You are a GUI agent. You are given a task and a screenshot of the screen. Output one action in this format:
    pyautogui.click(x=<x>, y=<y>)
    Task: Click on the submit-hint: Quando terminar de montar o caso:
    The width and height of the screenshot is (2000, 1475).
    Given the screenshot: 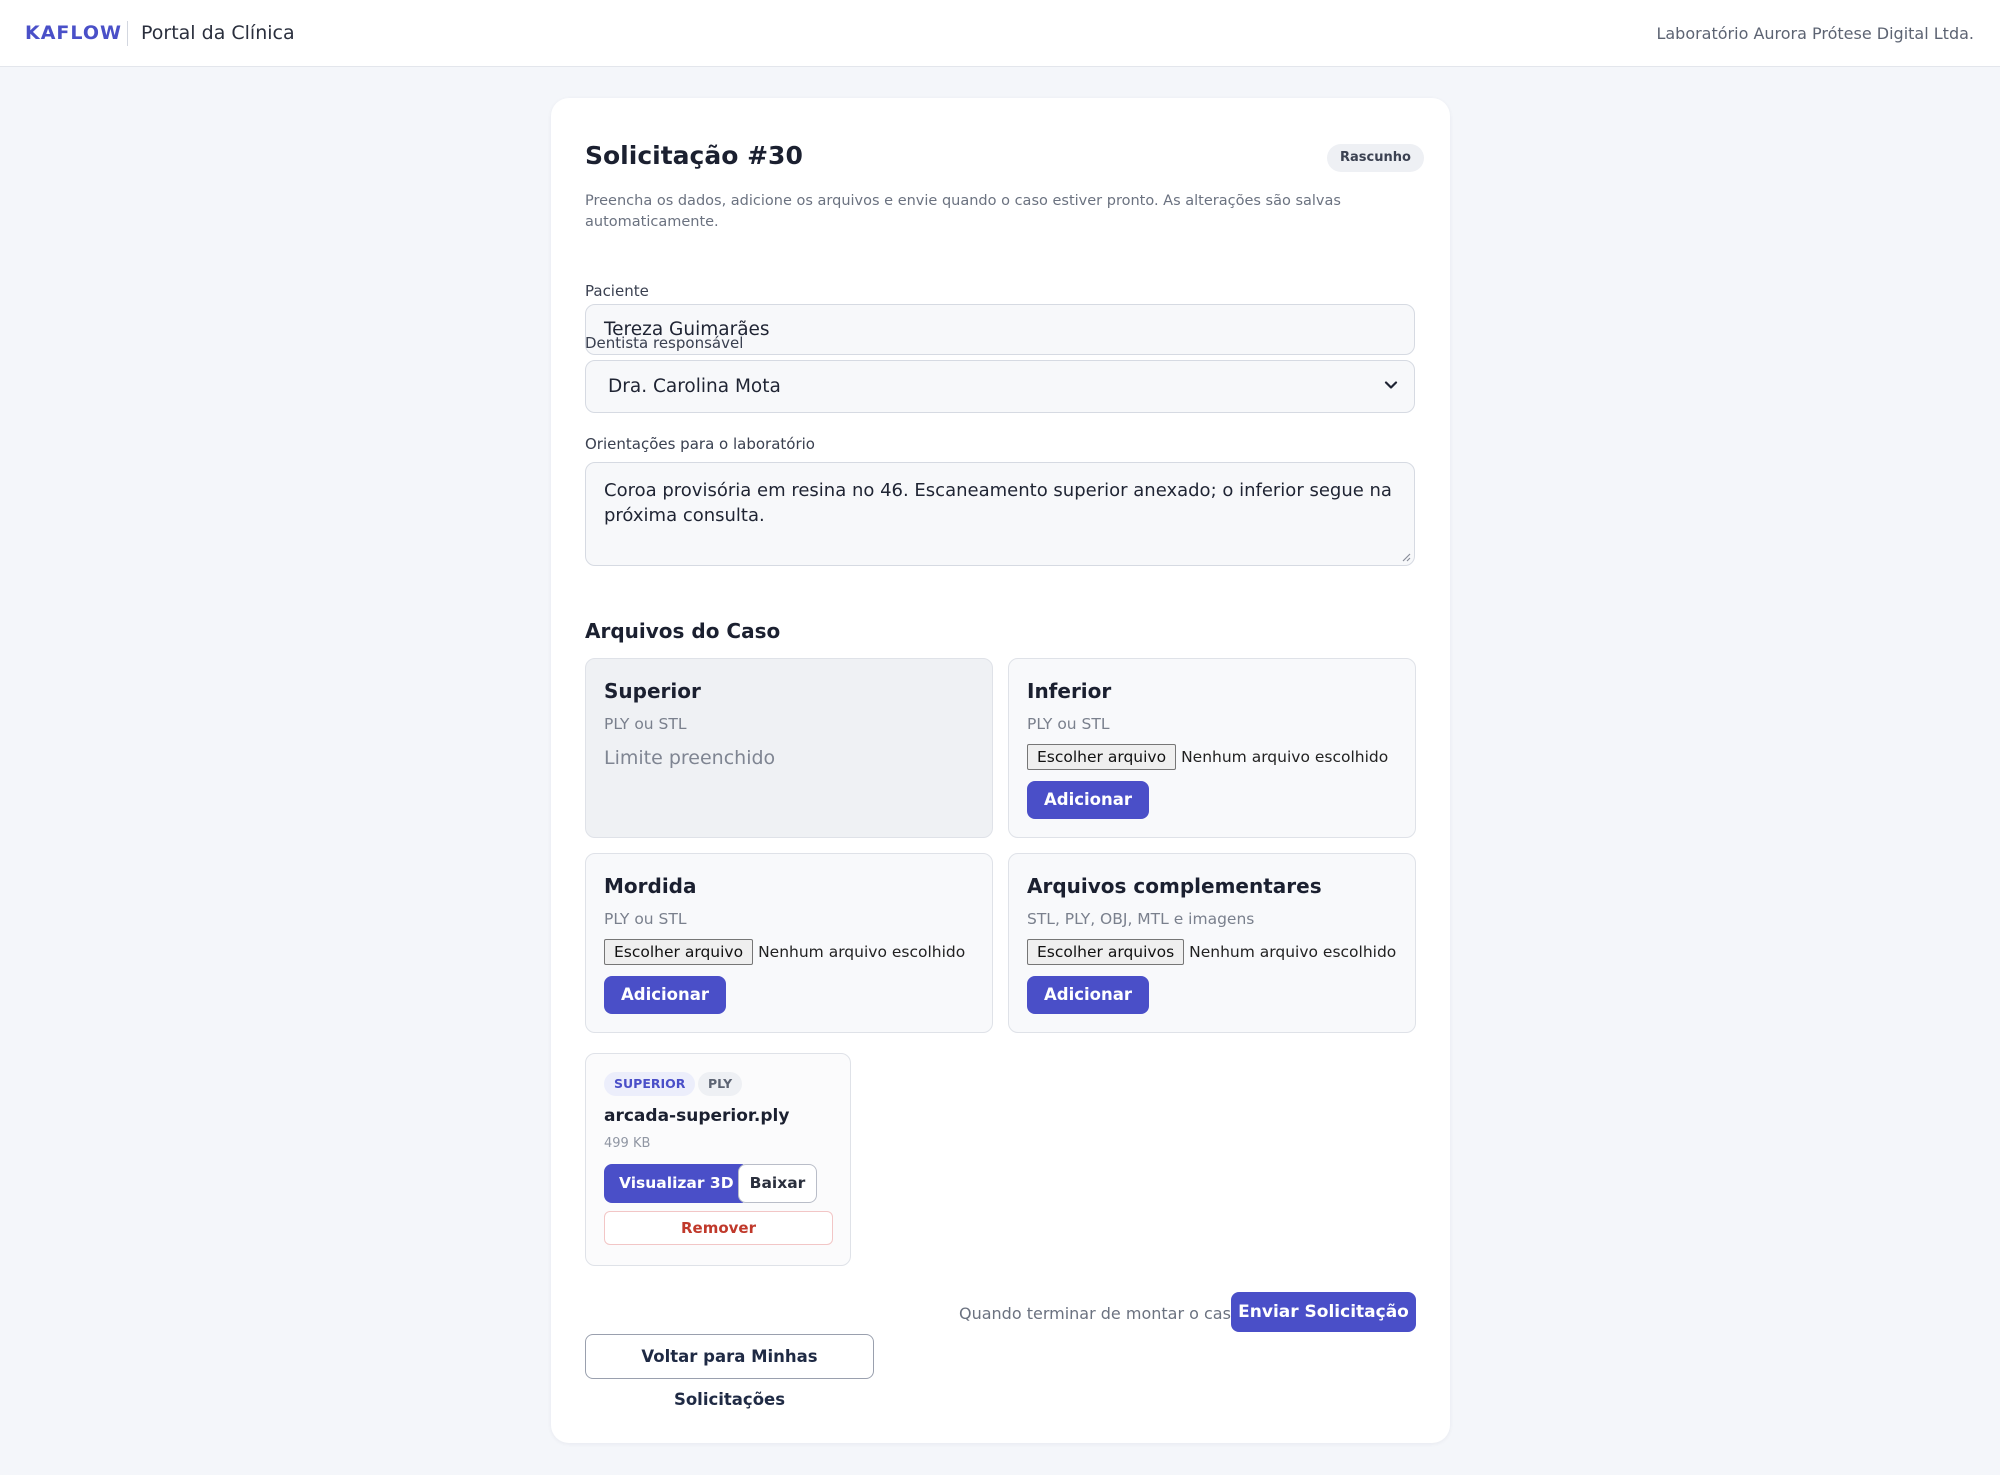 What is the action you would take?
    pyautogui.click(x=1103, y=1313)
    